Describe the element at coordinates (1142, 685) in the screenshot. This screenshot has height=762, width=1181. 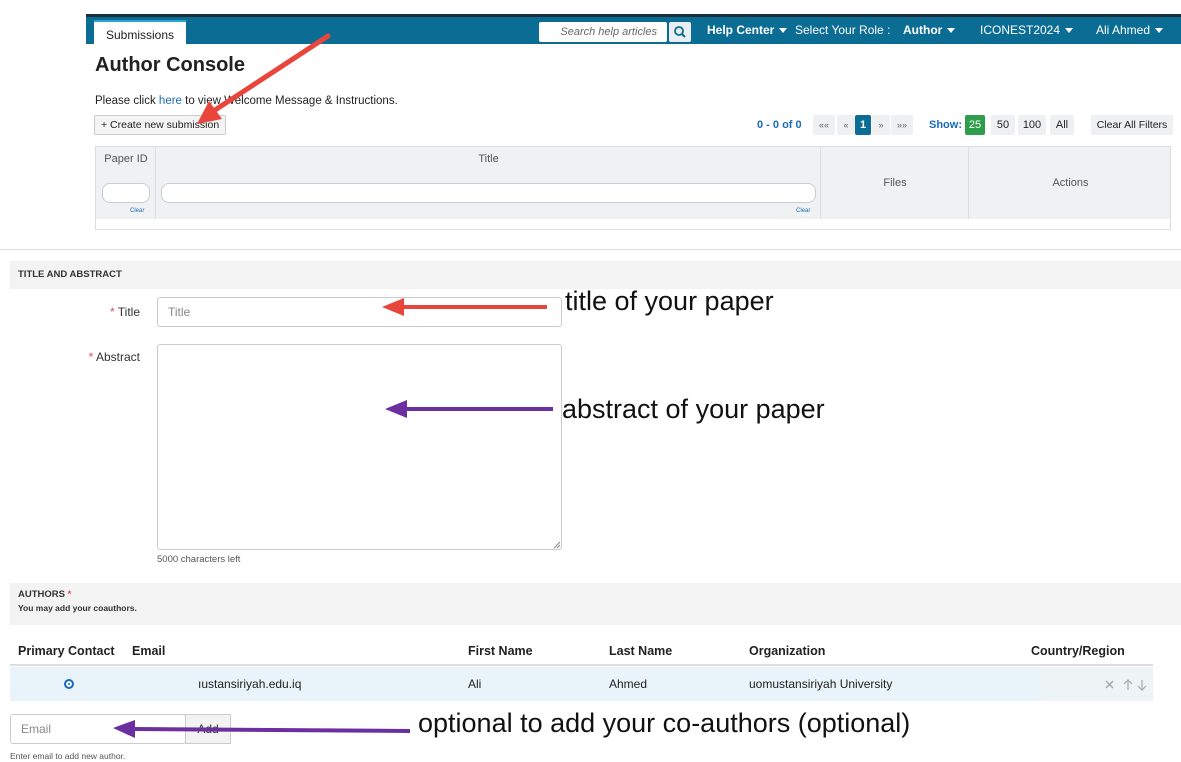
I see `move-down-icon` at that location.